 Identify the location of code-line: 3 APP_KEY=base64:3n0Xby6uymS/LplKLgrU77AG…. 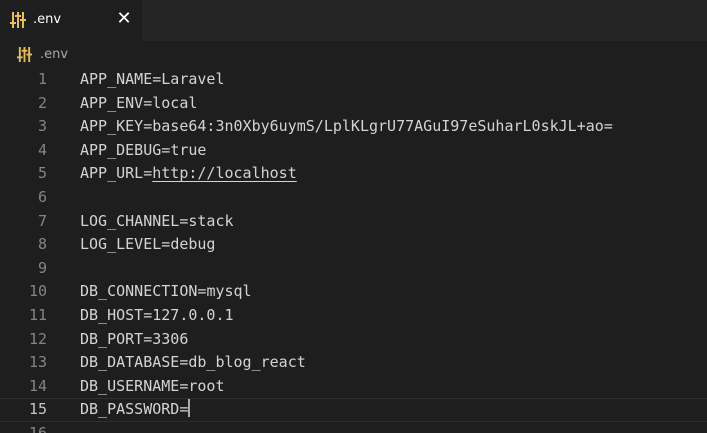
(353, 127).